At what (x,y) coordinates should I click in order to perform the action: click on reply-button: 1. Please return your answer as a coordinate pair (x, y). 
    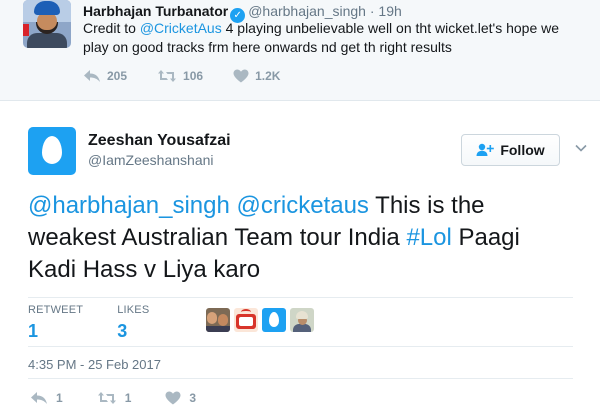
    Looking at the image, I should click on (46, 398).